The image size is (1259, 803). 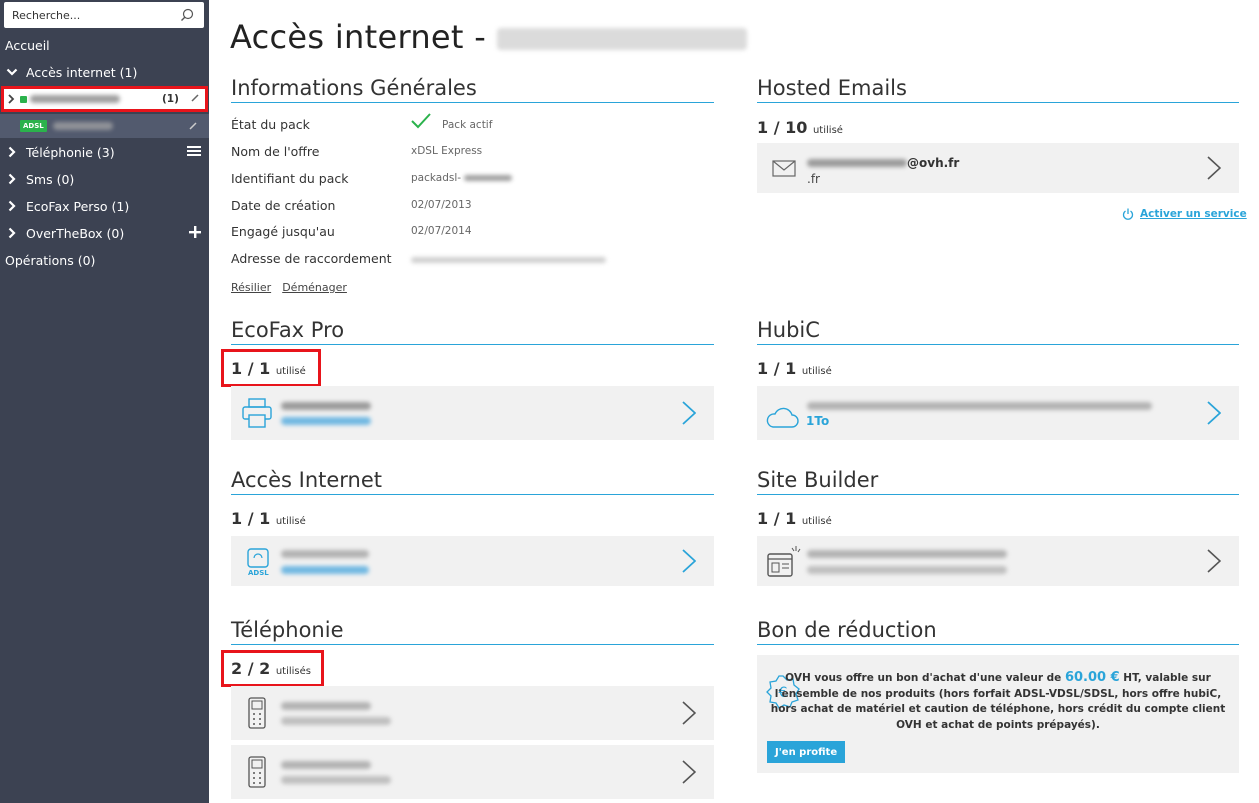 What do you see at coordinates (258, 573) in the screenshot?
I see `adsl-icon-label: ADSL` at bounding box center [258, 573].